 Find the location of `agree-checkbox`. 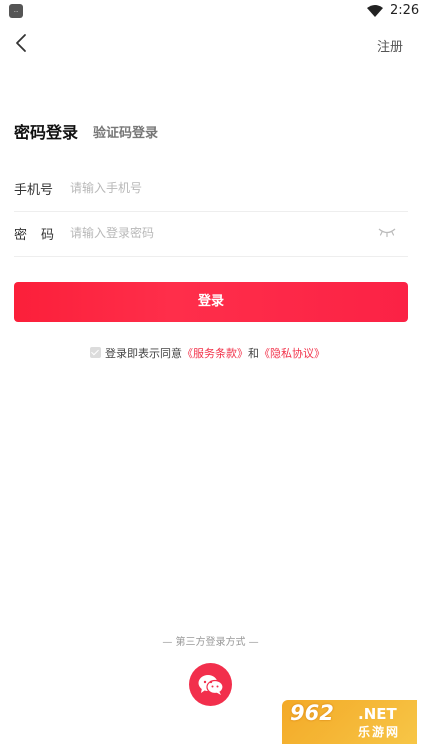

agree-checkbox is located at coordinates (95, 352).